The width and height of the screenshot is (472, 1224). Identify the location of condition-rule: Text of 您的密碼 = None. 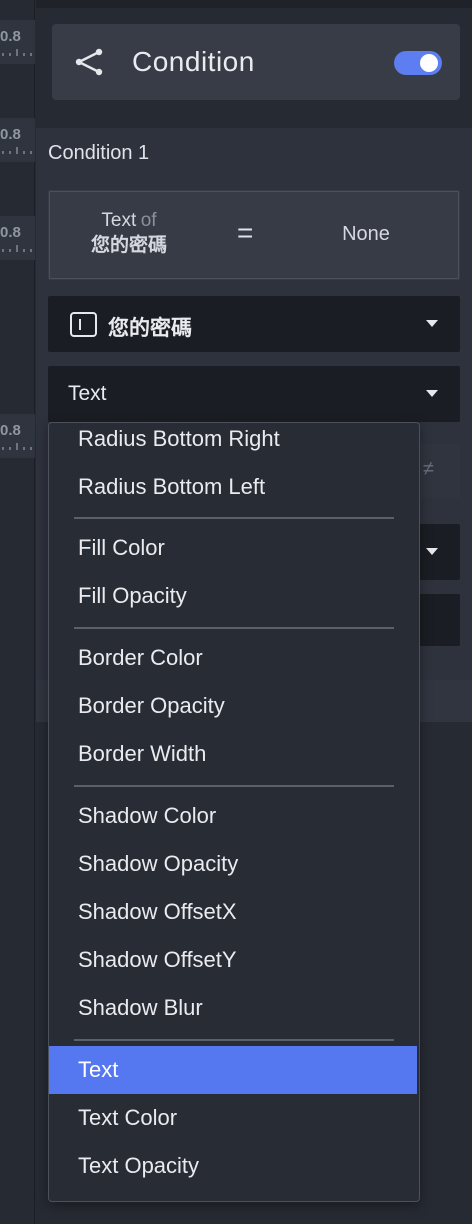
(254, 235).